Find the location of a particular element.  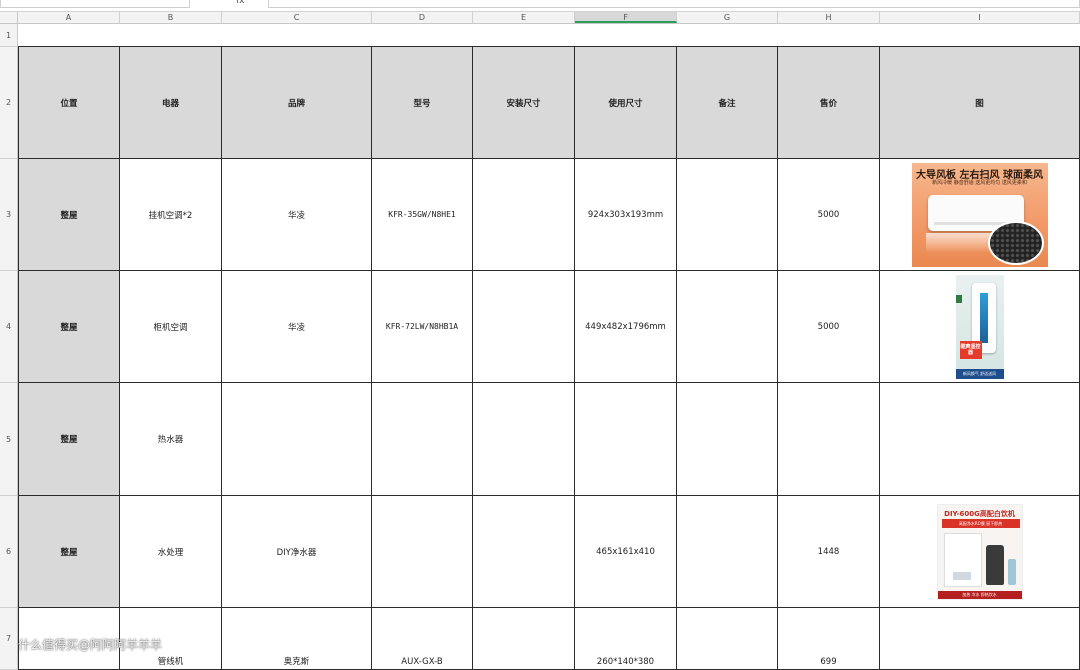

tower-footer: 新风换气 舒适送风 is located at coordinates (979, 373).